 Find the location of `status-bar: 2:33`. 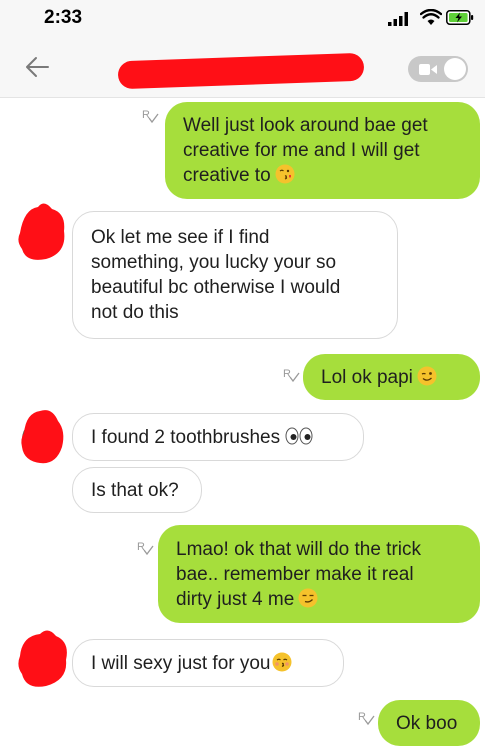

status-bar: 2:33 is located at coordinates (242, 18).